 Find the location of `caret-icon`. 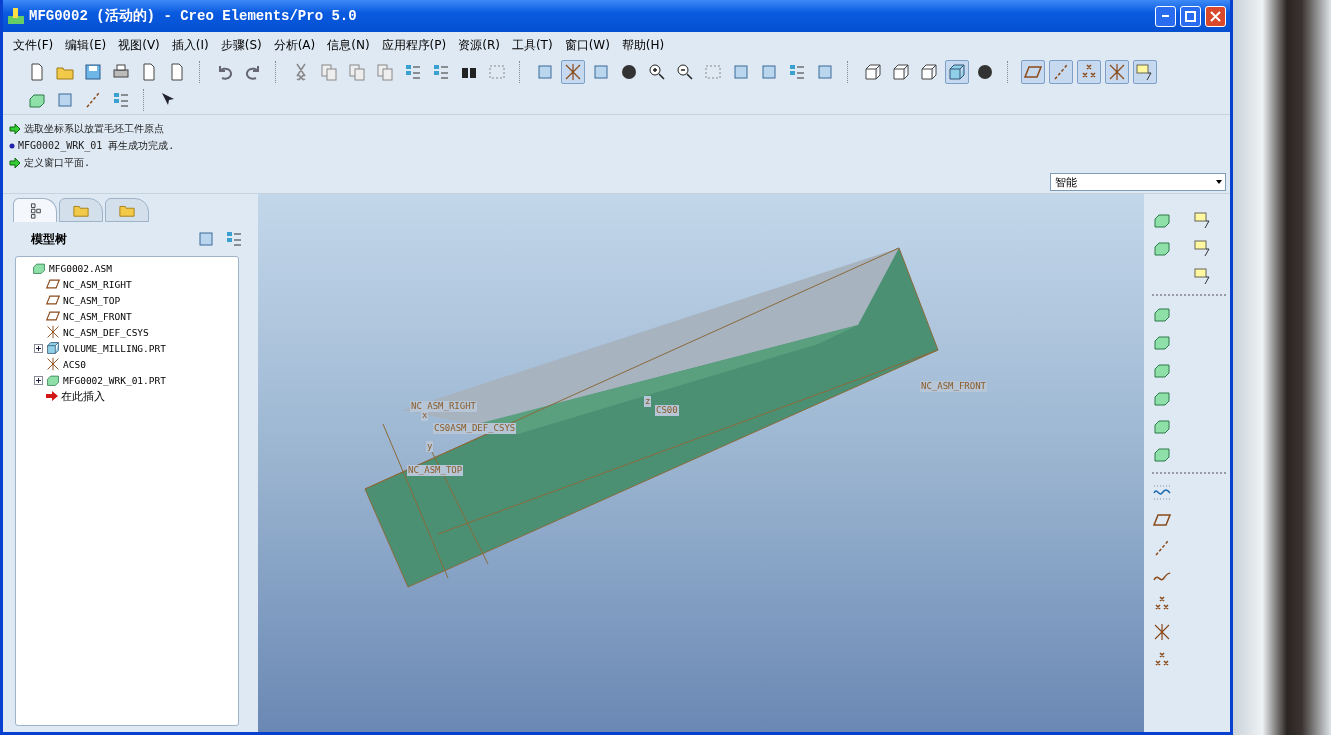

caret-icon is located at coordinates (1219, 182).